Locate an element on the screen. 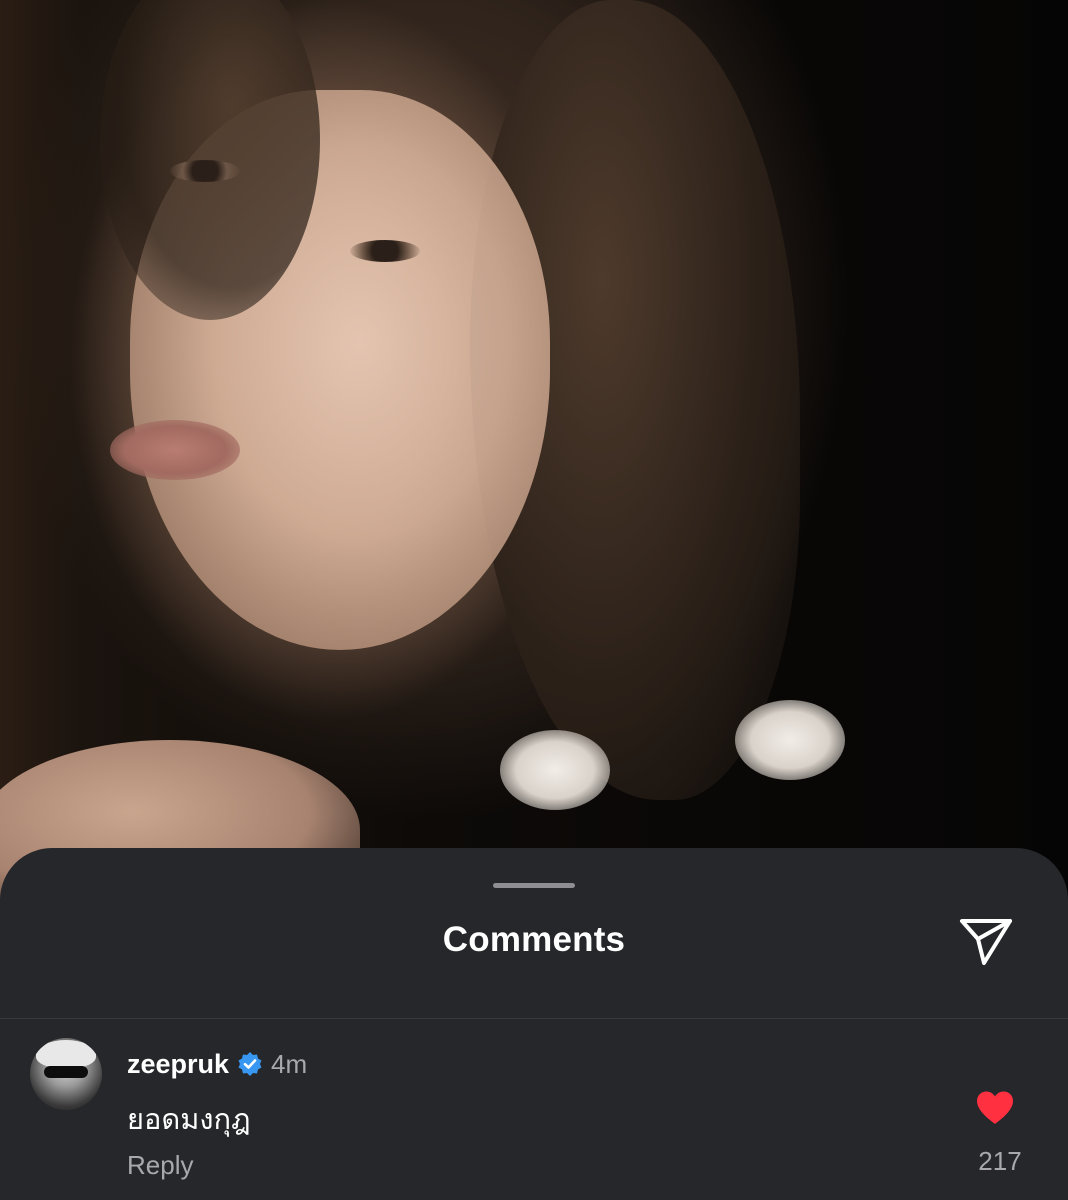  like-count: 217 is located at coordinates (1000, 1161).